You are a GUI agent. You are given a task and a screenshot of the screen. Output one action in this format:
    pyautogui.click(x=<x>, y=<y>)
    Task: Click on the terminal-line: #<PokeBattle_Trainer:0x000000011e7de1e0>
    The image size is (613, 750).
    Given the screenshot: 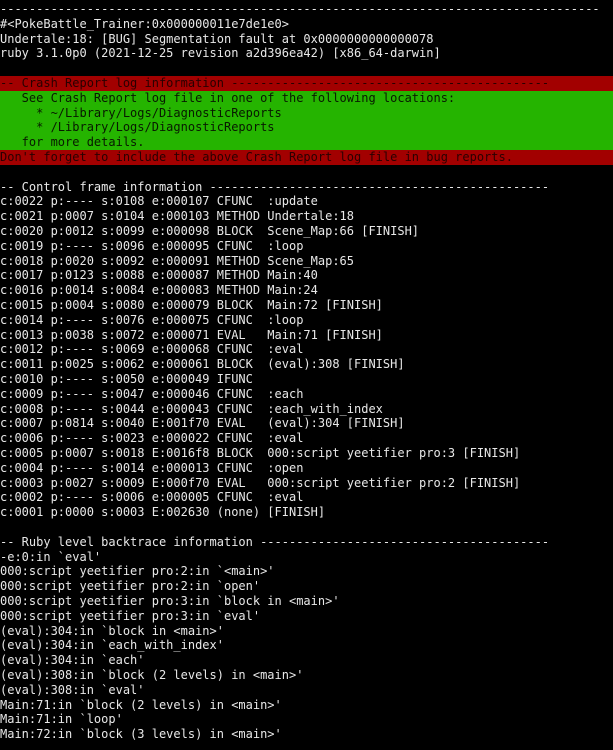 What is the action you would take?
    pyautogui.click(x=306, y=24)
    